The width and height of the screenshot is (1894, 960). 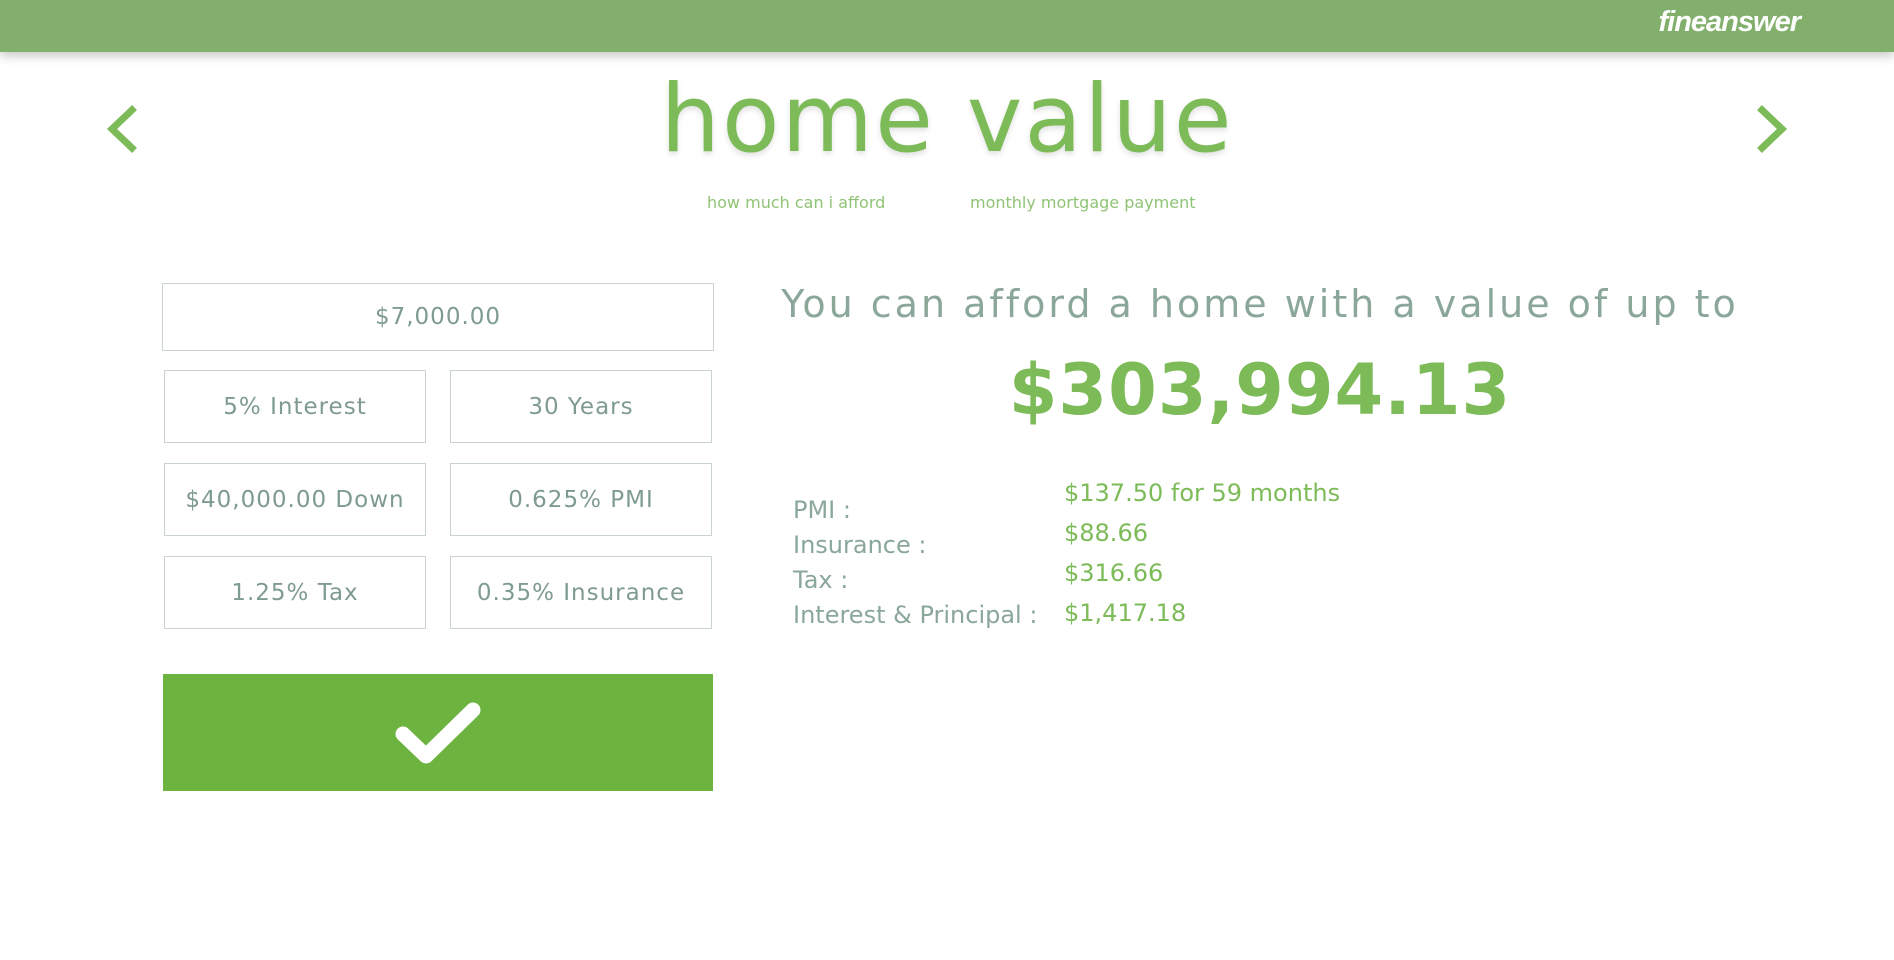 What do you see at coordinates (581, 406) in the screenshot?
I see `loan-term-field: 30 Years` at bounding box center [581, 406].